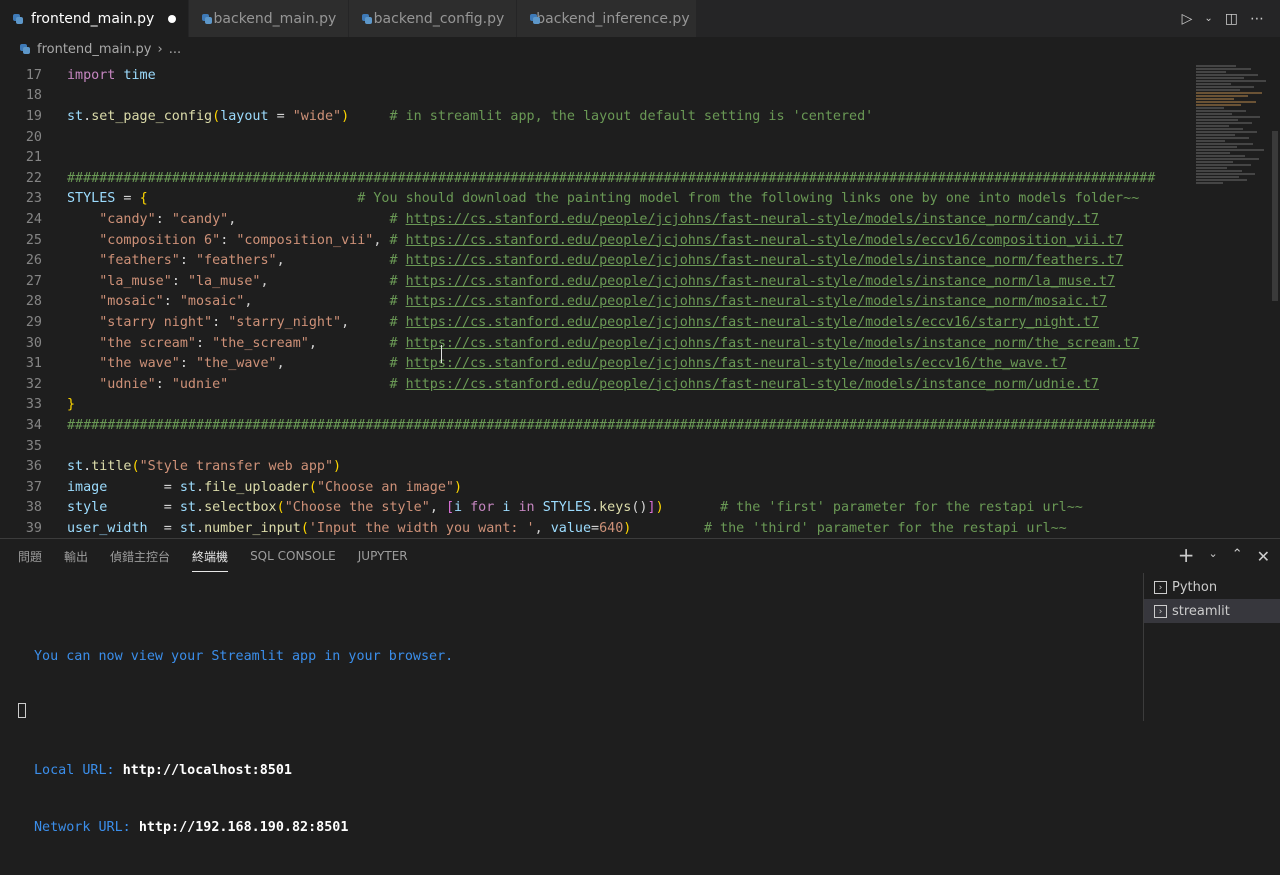  Describe the element at coordinates (1230, 299) in the screenshot. I see `minimap` at that location.